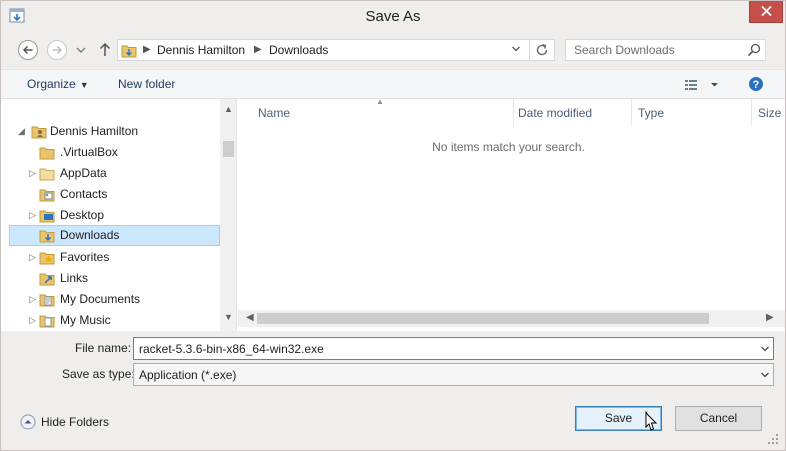  I want to click on address-bar: ▶ Dennis Hamilton ▶ Downloads, so click(336, 50).